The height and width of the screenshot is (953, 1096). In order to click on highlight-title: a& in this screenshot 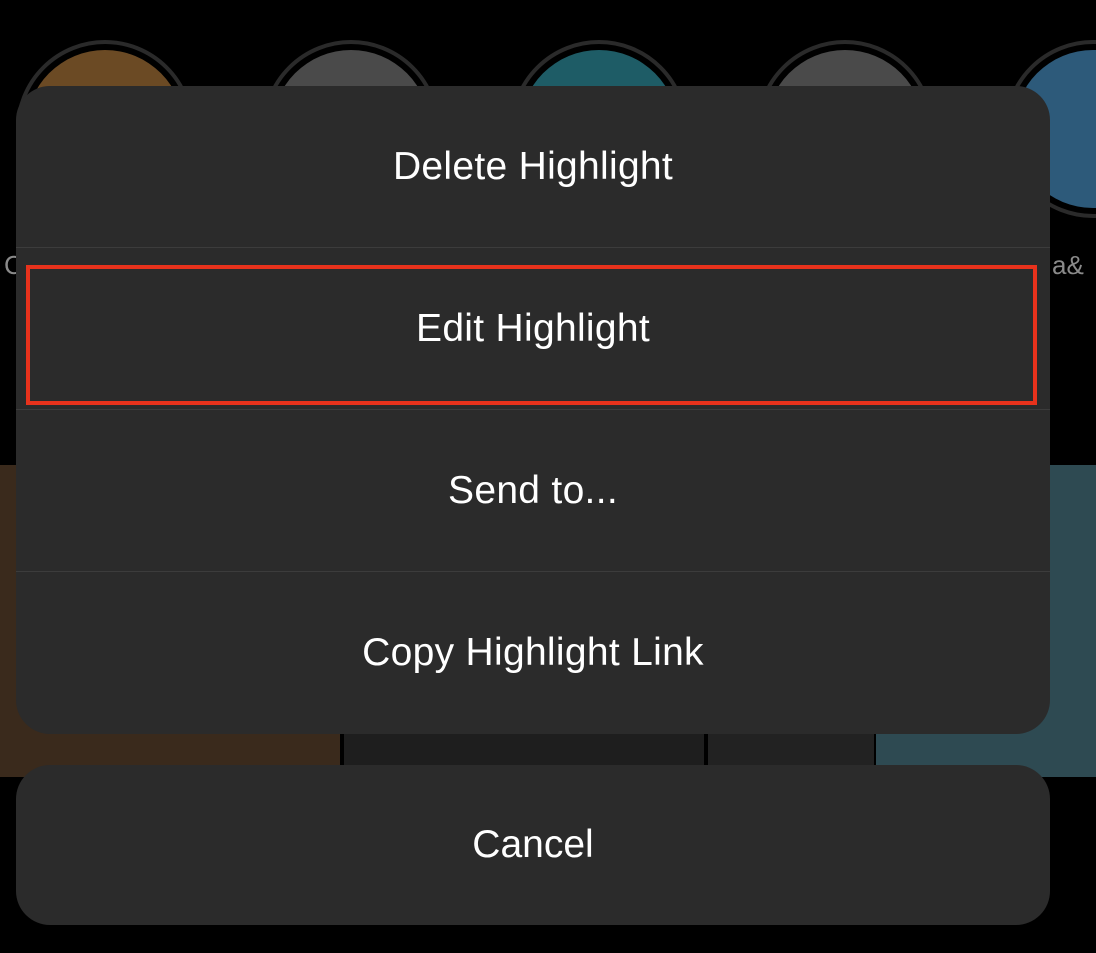, I will do `click(1068, 265)`.